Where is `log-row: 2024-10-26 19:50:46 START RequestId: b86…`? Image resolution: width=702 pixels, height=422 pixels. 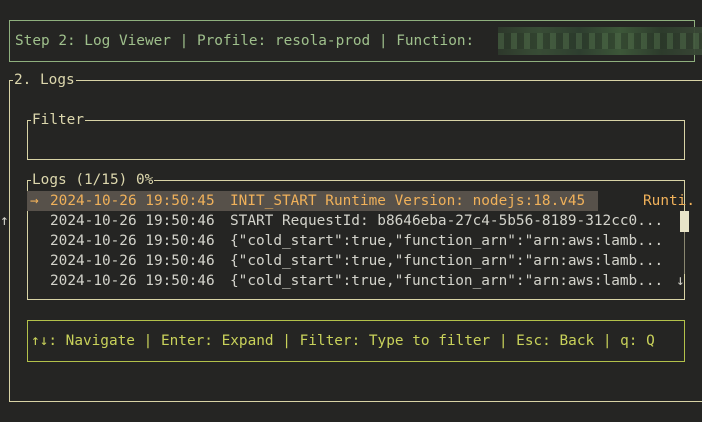 log-row: 2024-10-26 19:50:46 START RequestId: b86… is located at coordinates (362, 221).